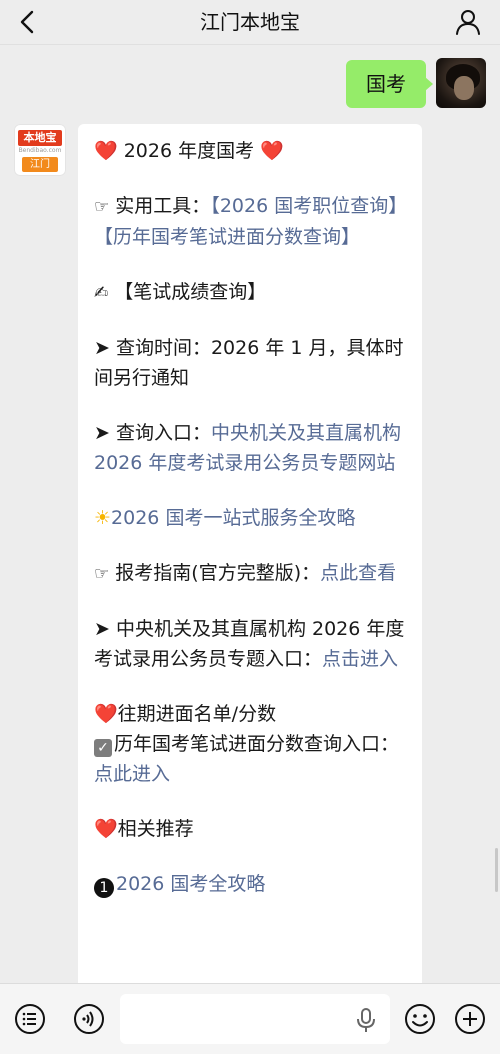  Describe the element at coordinates (251, 221) in the screenshot. I see `tools-line: ☞ 实用工具：【2026 国考职位查询】【历年国考笔试进面分数查询】` at that location.